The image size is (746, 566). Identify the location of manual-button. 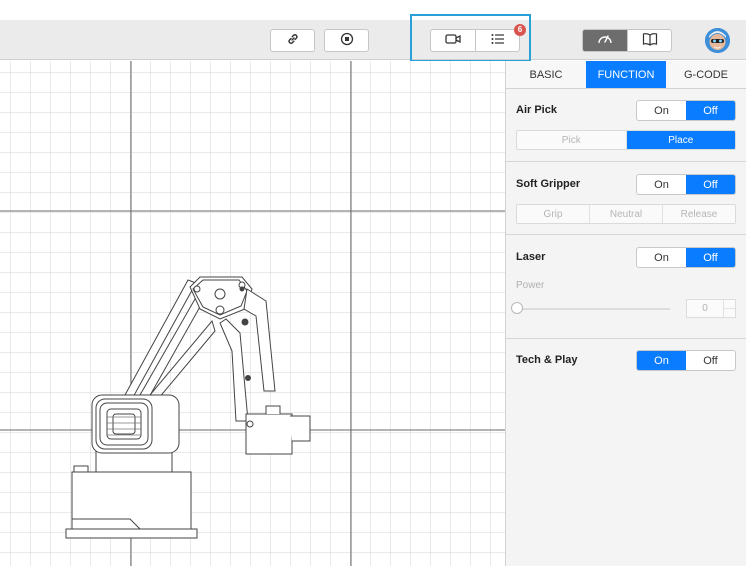
(649, 40).